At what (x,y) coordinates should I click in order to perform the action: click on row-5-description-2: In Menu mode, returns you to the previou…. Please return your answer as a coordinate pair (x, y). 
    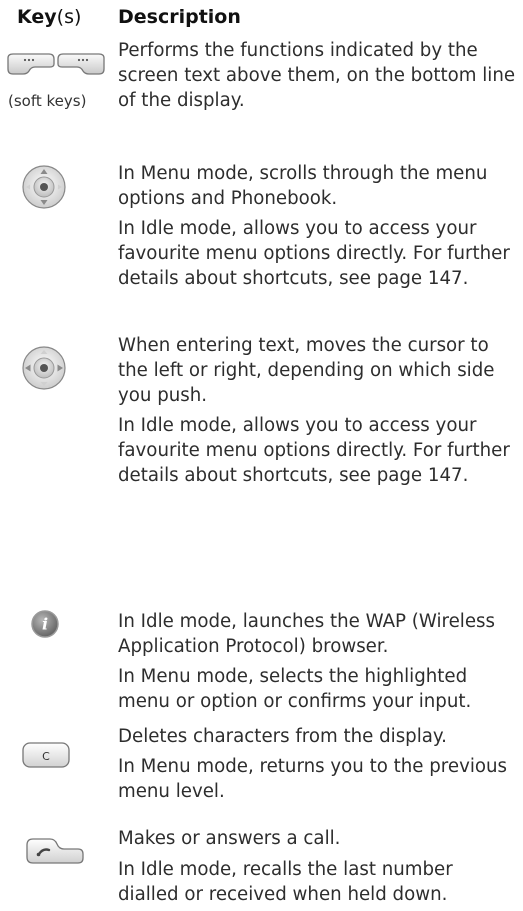
    Looking at the image, I should click on (313, 779).